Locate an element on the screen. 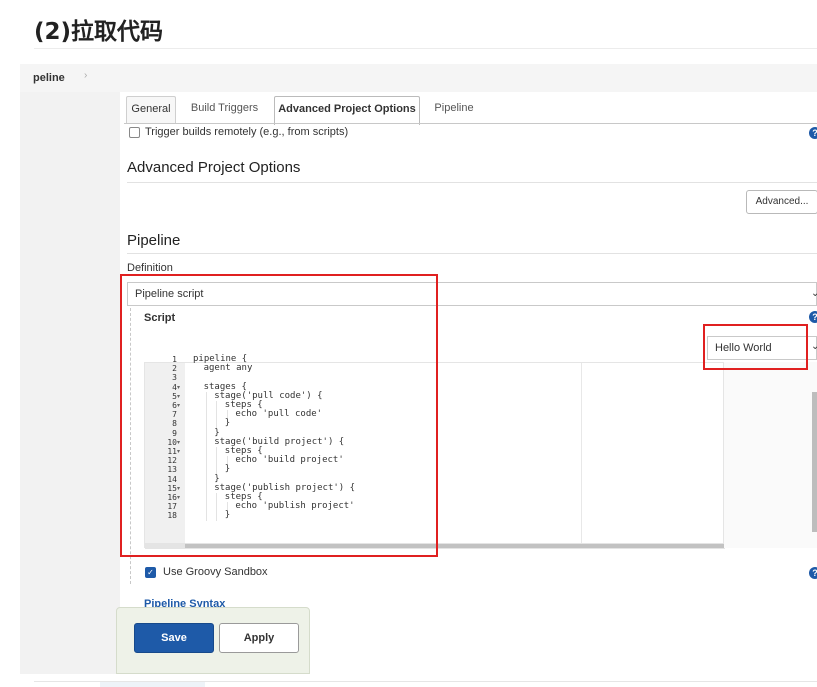 This screenshot has height=687, width=817. tab-strip-divider is located at coordinates (470, 123).